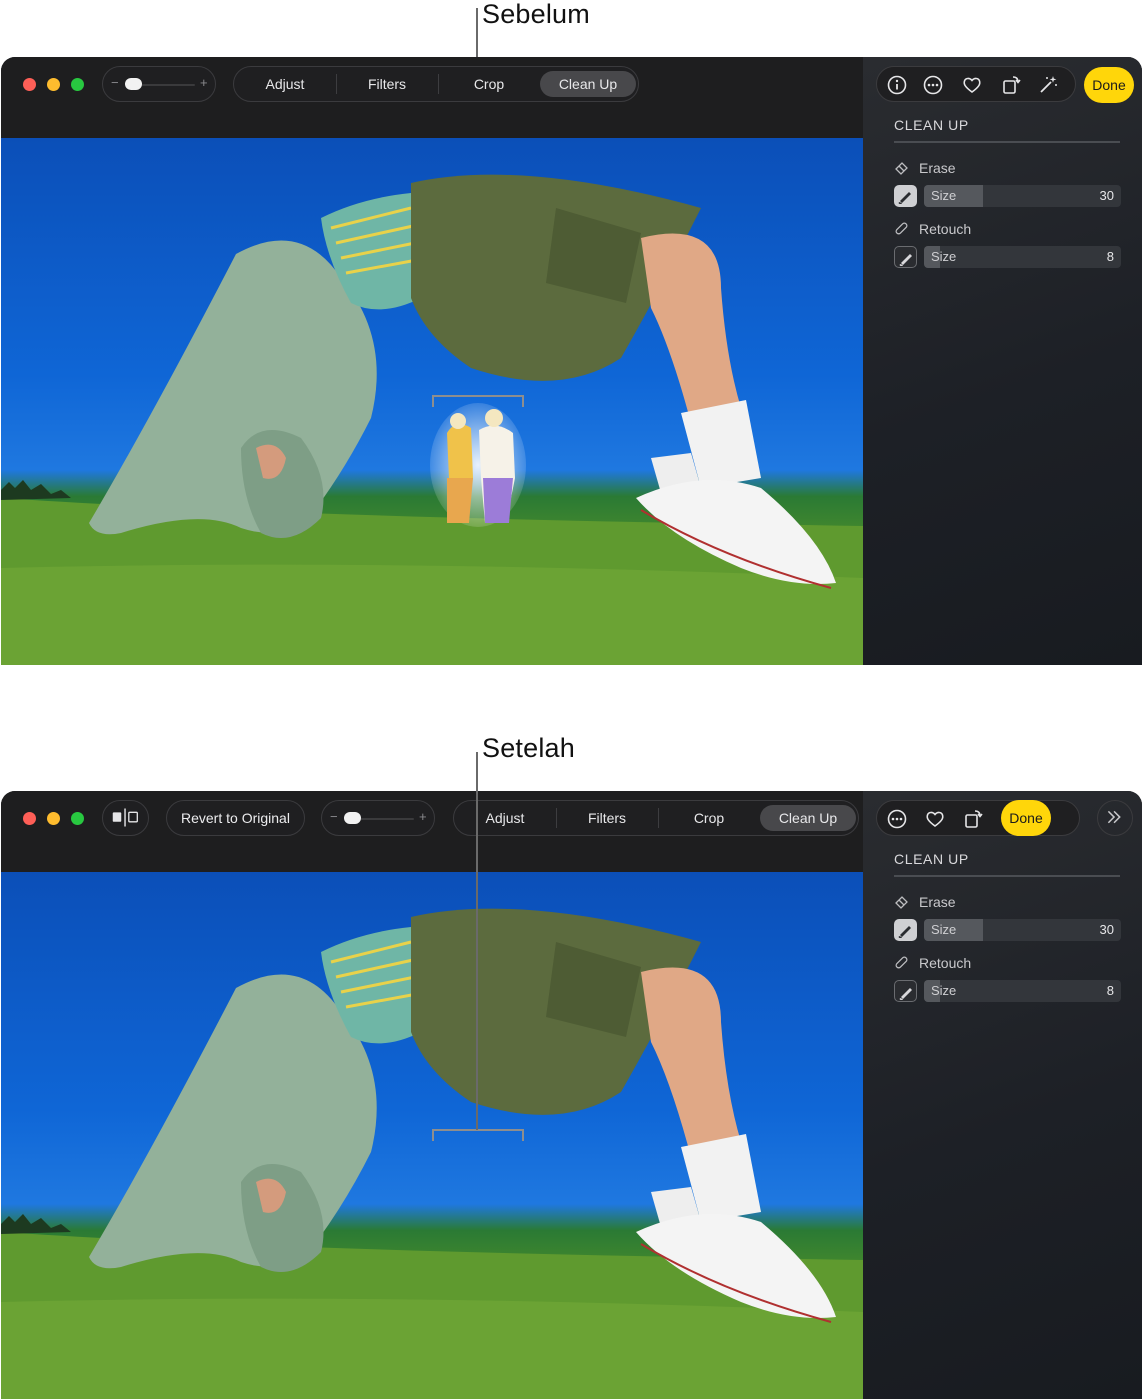 The width and height of the screenshot is (1146, 1399). I want to click on toolbar-icons, so click(976, 84).